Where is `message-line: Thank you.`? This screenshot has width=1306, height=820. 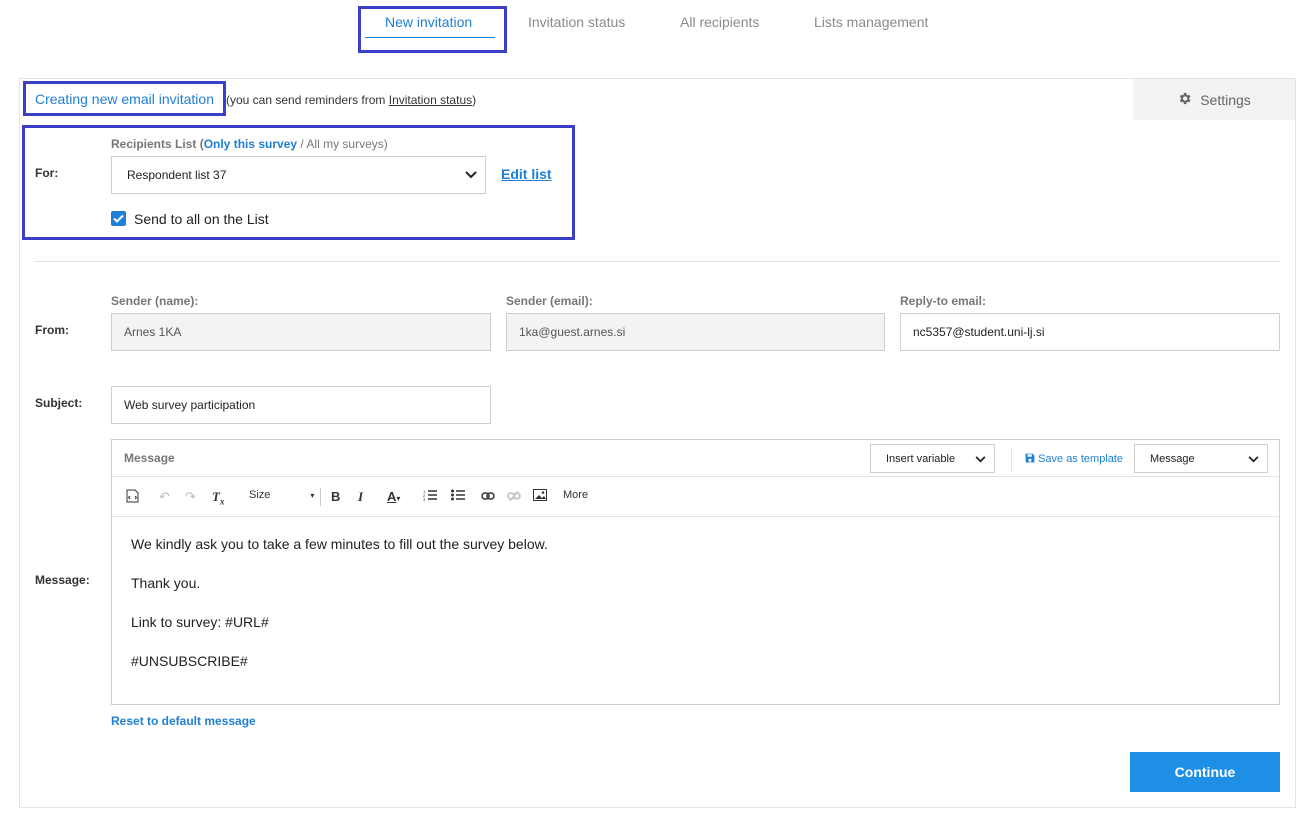 message-line: Thank you. is located at coordinates (166, 583).